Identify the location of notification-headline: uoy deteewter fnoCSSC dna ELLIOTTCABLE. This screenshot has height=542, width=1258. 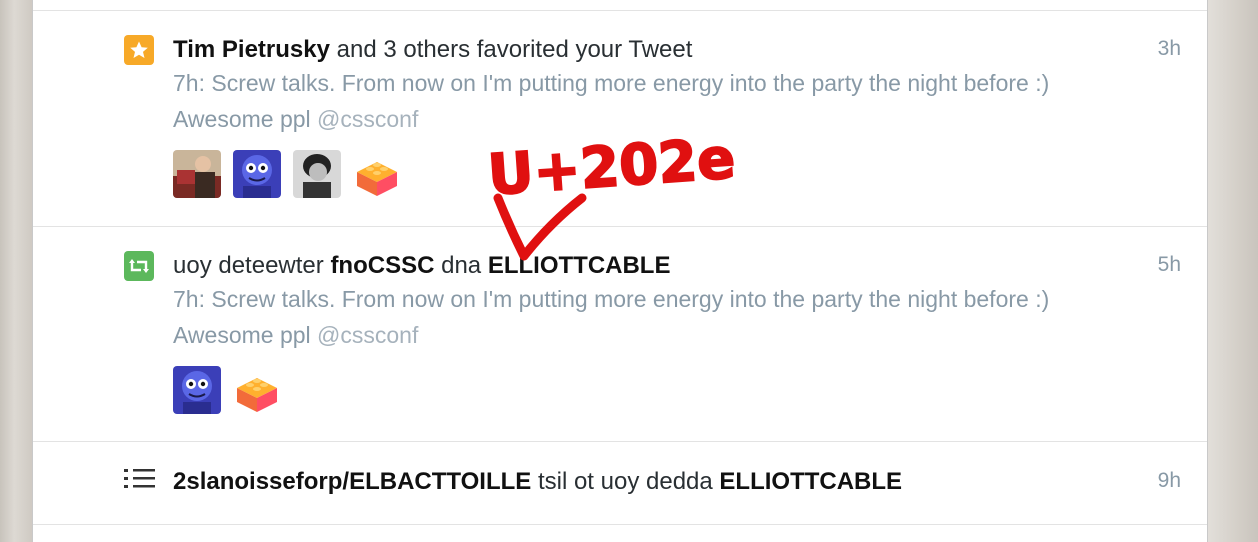
(421, 266).